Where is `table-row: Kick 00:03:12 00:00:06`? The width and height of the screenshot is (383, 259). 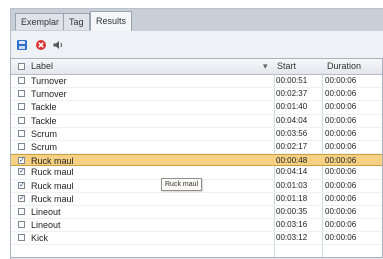
table-row: Kick 00:03:12 00:00:06 is located at coordinates (196, 239).